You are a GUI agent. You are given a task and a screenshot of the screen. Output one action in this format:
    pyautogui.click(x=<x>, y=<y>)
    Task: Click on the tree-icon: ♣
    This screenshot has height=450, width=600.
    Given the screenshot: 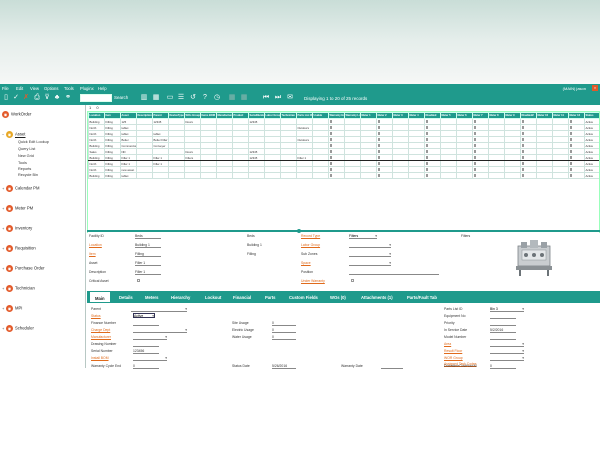 What is the action you would take?
    pyautogui.click(x=57, y=98)
    